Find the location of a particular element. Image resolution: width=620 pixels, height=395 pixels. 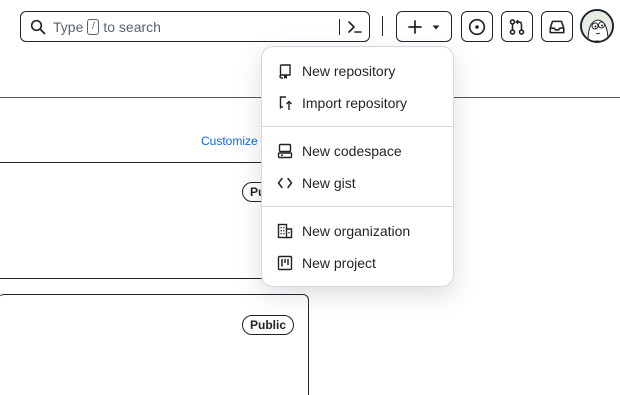

search-divider is located at coordinates (339, 27).